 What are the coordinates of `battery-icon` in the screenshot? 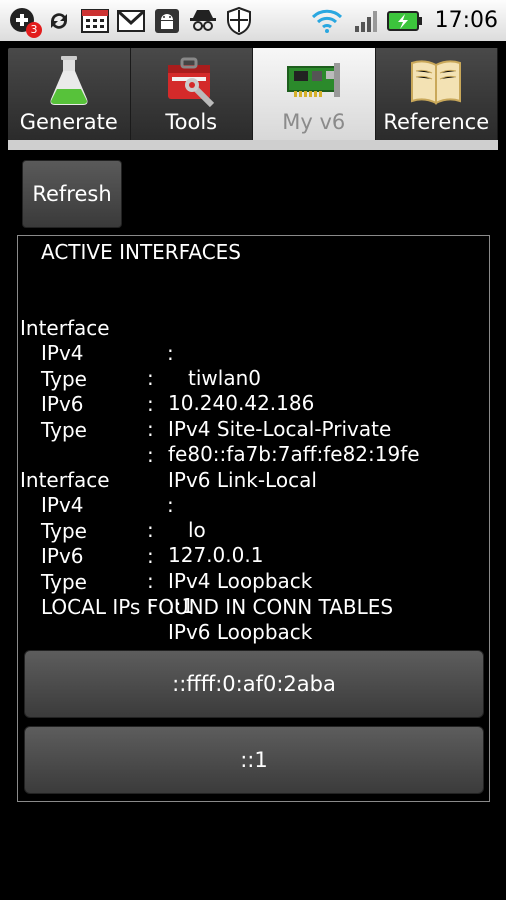 It's located at (404, 21).